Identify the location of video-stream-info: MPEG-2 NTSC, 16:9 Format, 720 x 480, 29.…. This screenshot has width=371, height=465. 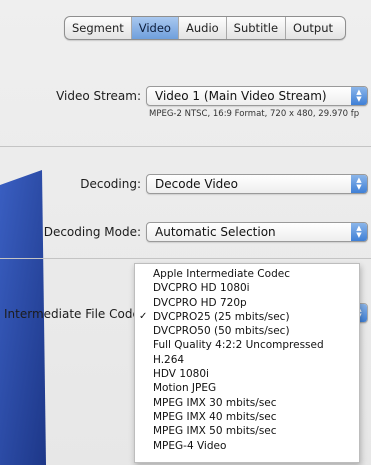
(254, 114).